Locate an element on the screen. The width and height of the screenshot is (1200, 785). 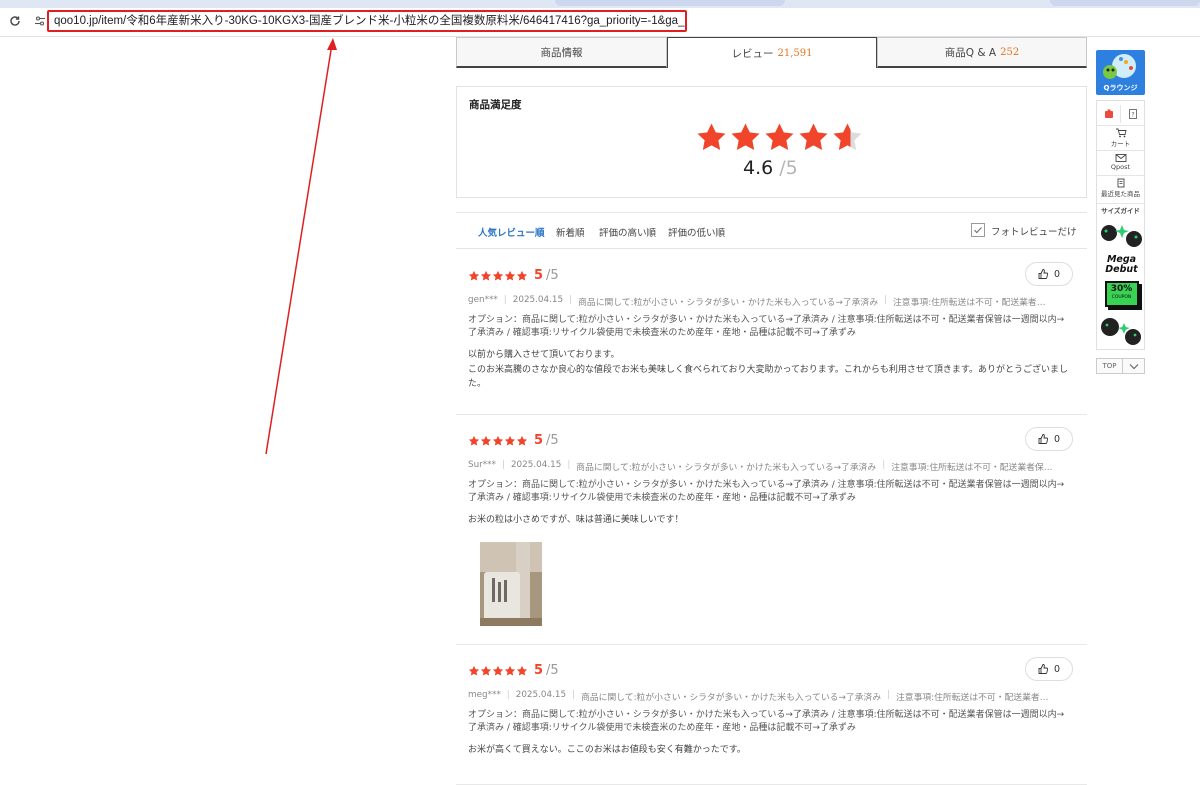
mega-review-art is located at coordinates (1121, 331).